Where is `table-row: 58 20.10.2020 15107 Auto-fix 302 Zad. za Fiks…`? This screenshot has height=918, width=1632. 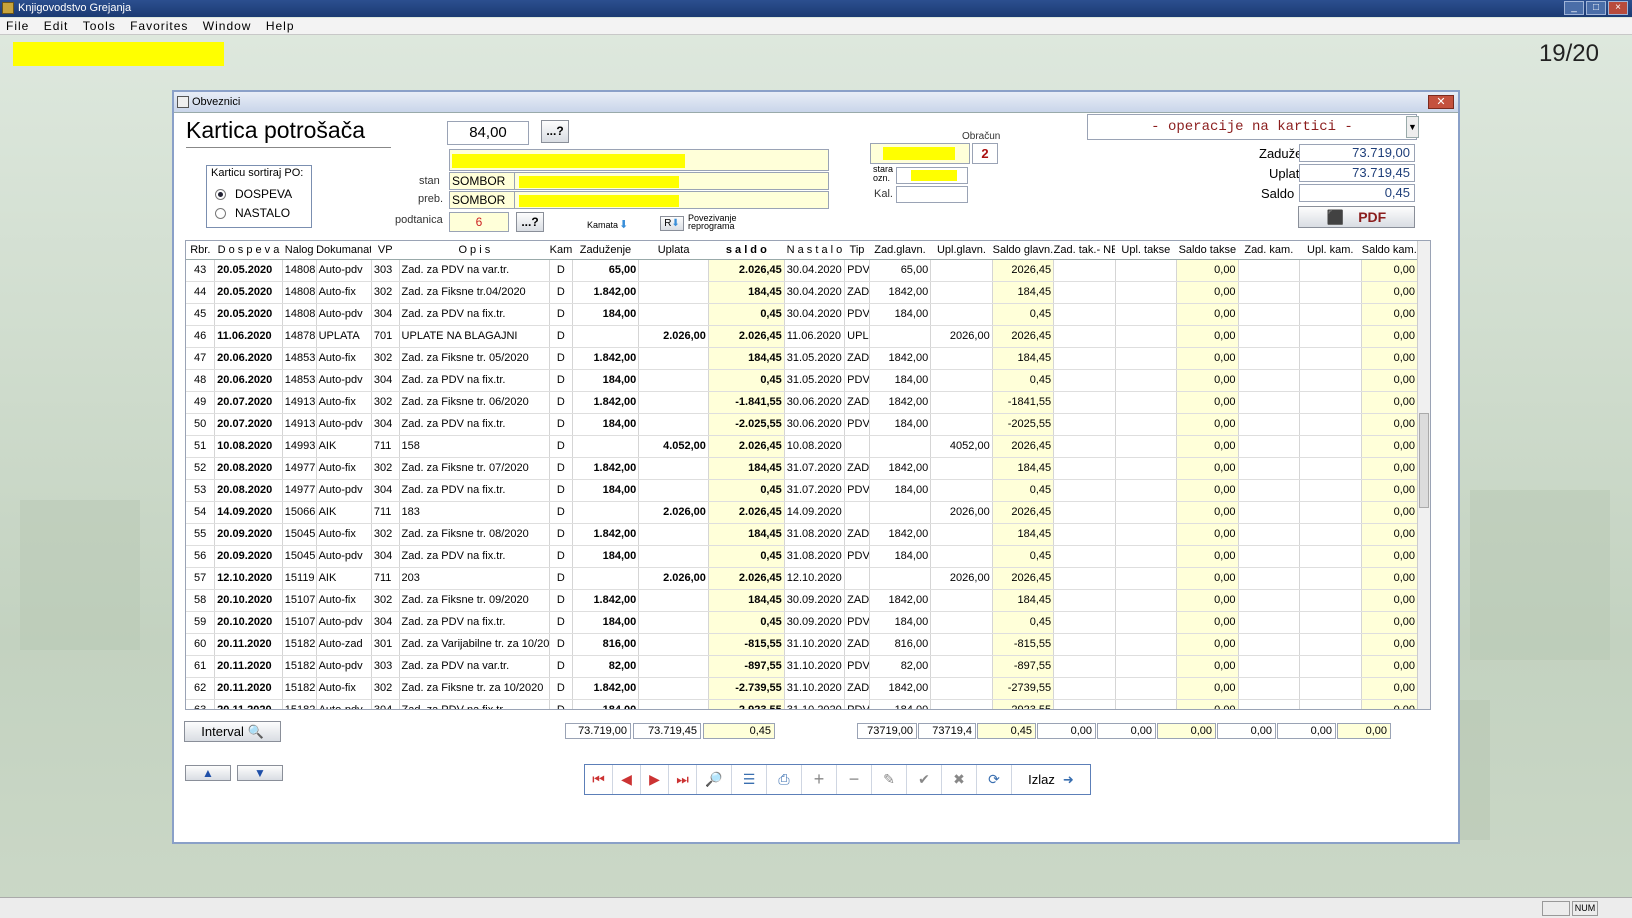
table-row: 58 20.10.2020 15107 Auto-fix 302 Zad. za Fiks… is located at coordinates (802, 600).